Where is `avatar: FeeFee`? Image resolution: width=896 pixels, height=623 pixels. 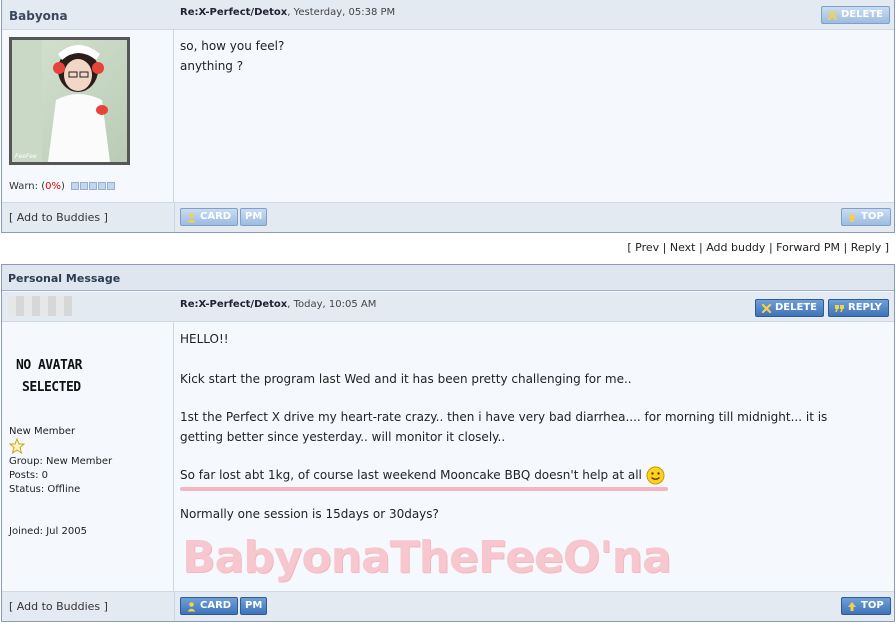 avatar: FeeFee is located at coordinates (69, 101).